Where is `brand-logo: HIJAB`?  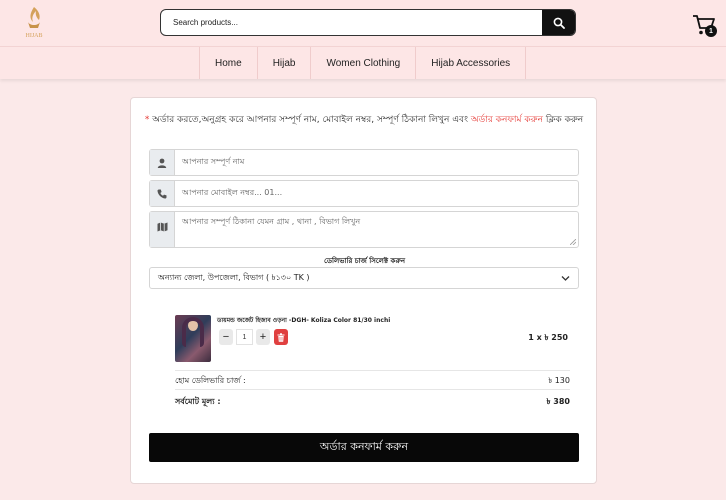 brand-logo: HIJAB is located at coordinates (34, 22).